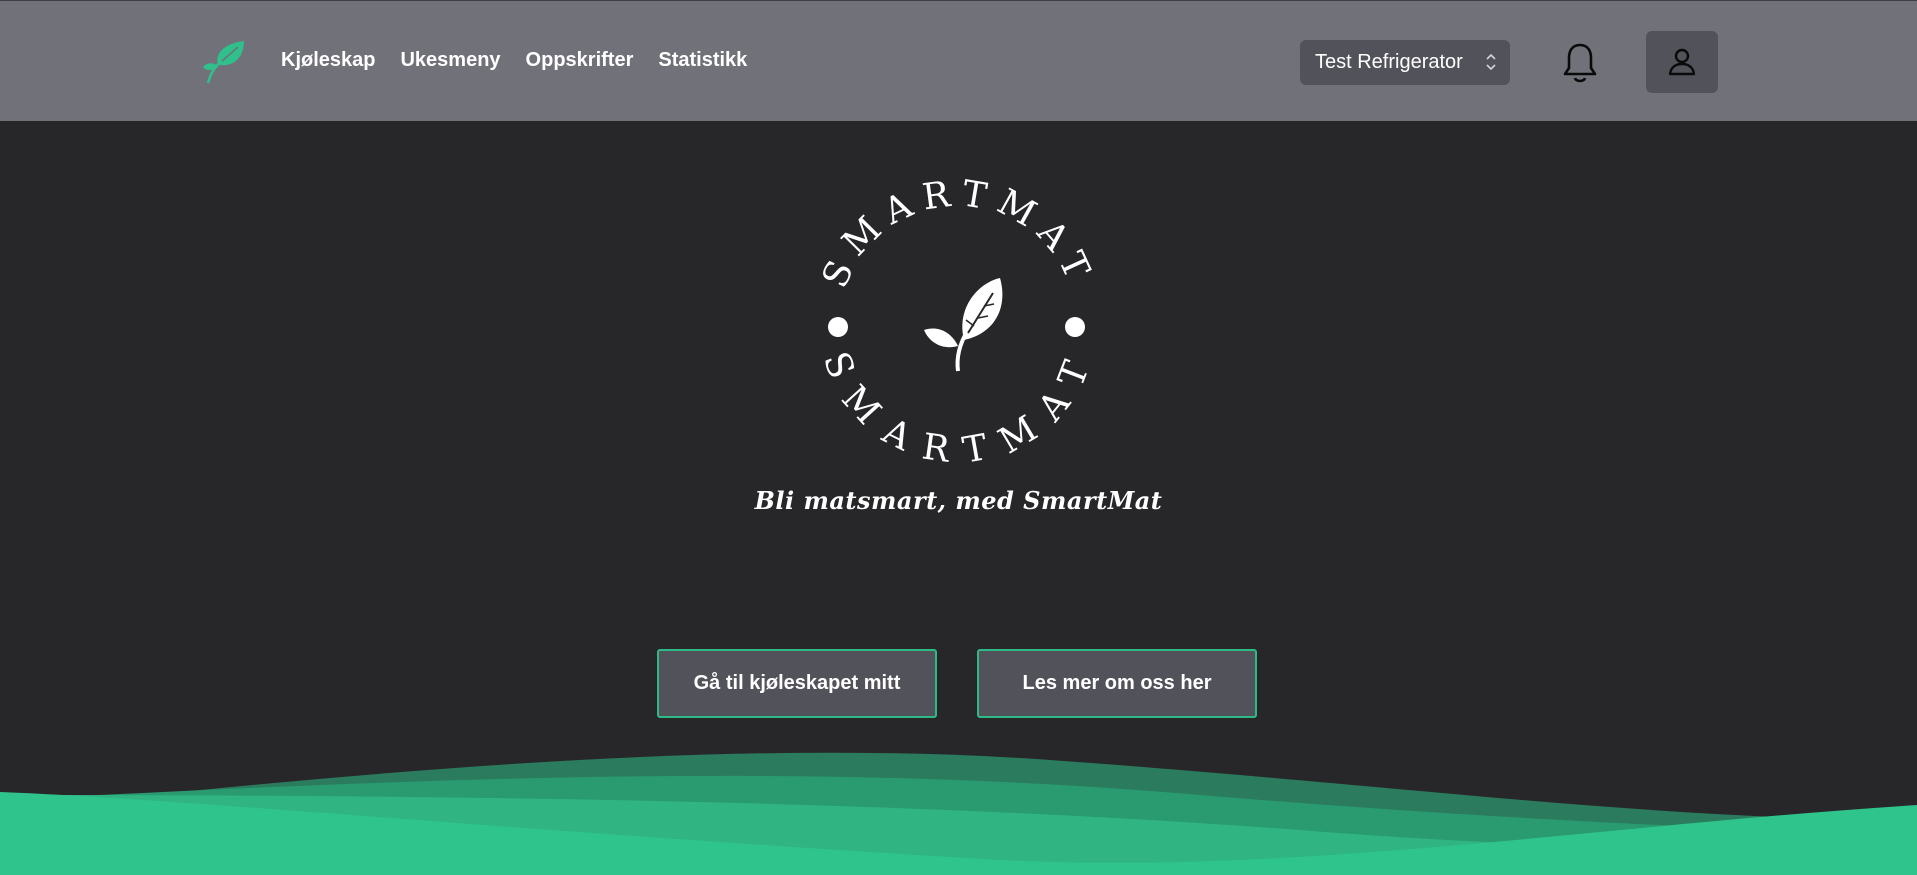 The height and width of the screenshot is (875, 1917). I want to click on nav-link-kjoleskap: Kjøleskap, so click(328, 60).